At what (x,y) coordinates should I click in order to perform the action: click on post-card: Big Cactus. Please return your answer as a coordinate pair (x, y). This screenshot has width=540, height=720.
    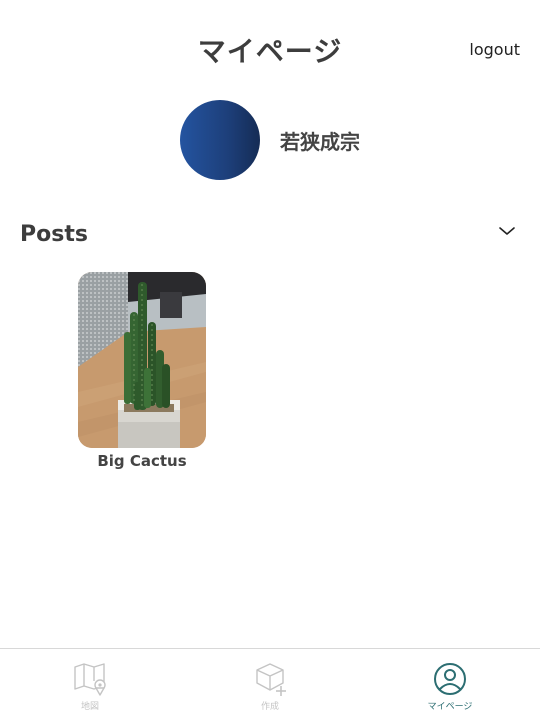
    Looking at the image, I should click on (142, 371).